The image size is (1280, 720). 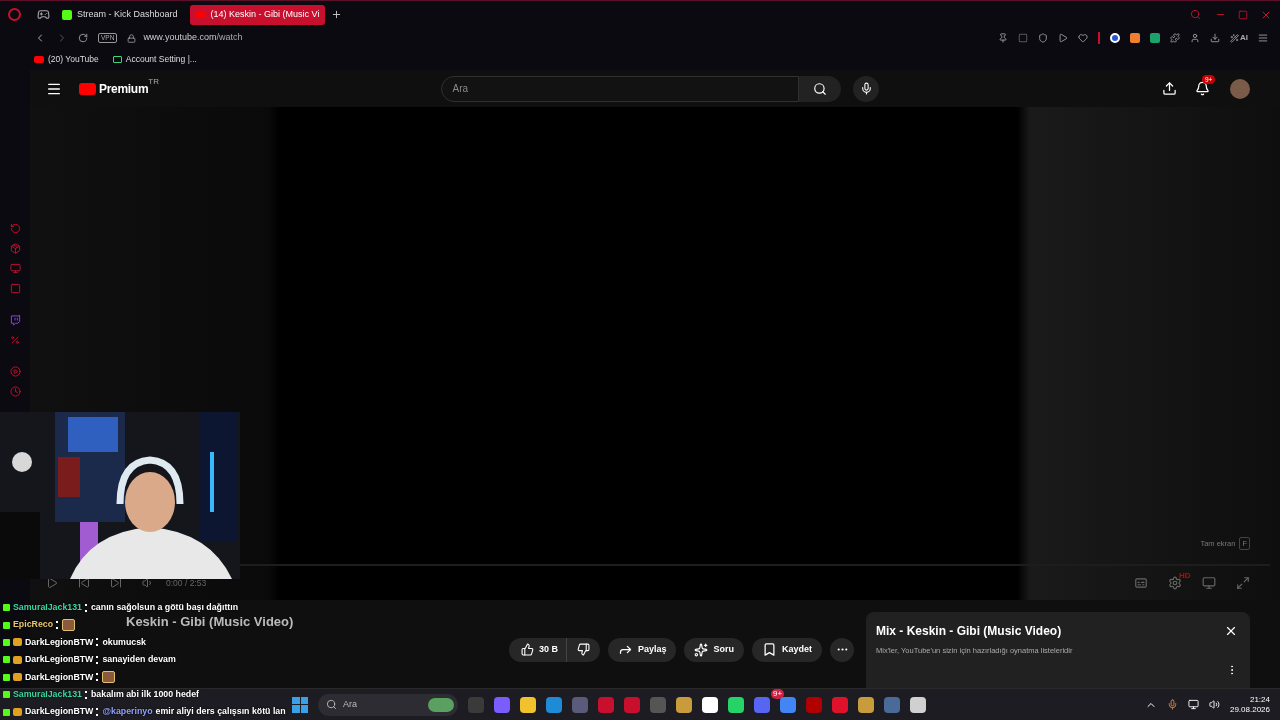 I want to click on action-button: Kaydet, so click(x=787, y=649).